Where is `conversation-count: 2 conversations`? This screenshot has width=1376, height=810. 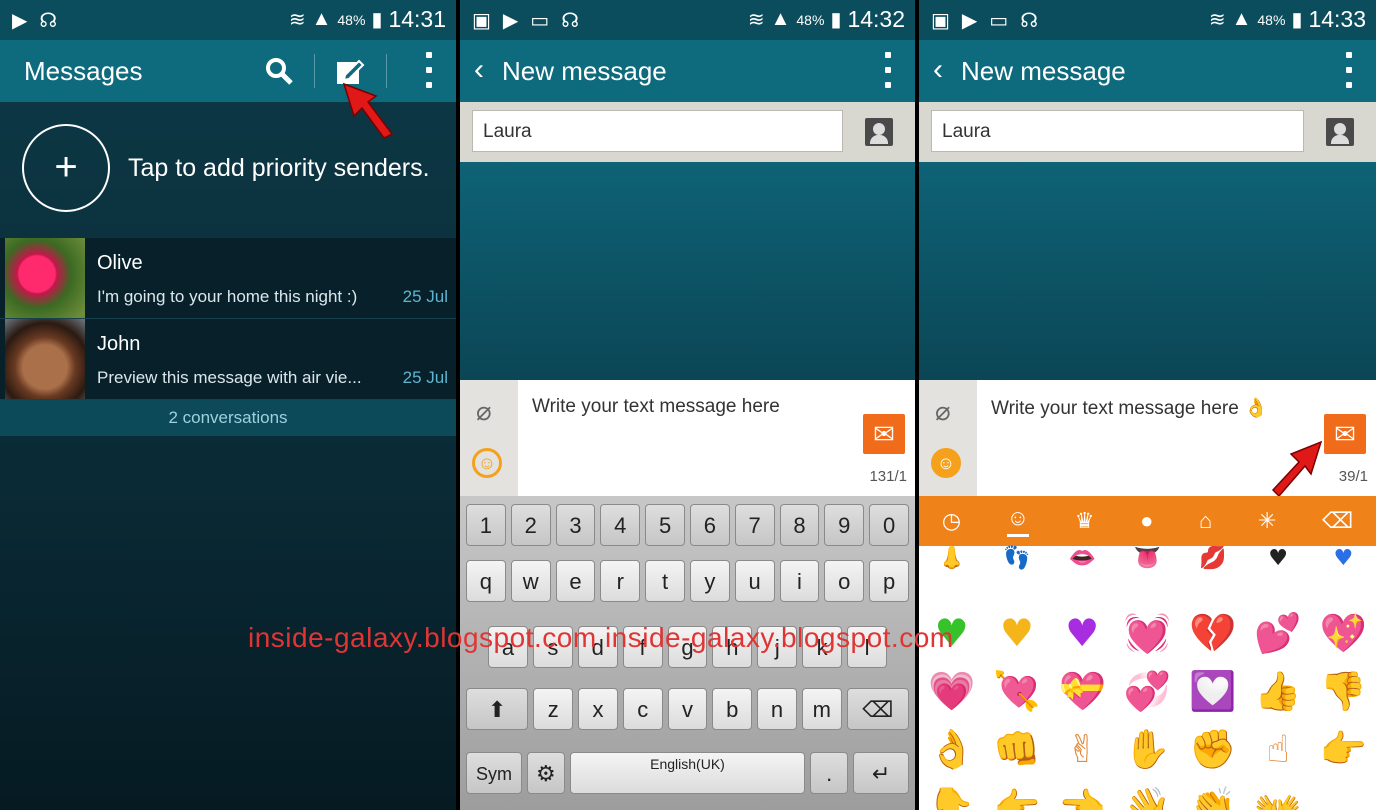 conversation-count: 2 conversations is located at coordinates (228, 418).